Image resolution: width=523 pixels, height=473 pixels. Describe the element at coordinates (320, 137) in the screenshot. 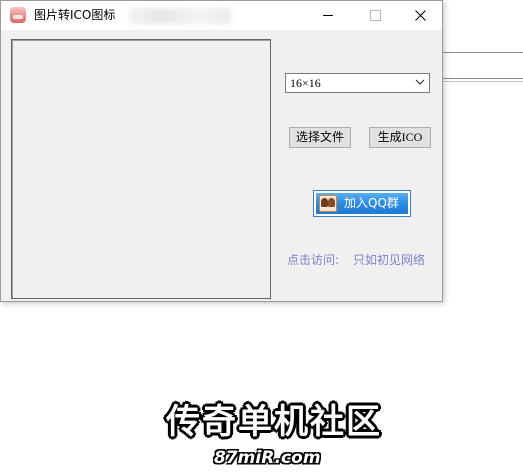

I see `choose-file-button: 选择文件` at that location.